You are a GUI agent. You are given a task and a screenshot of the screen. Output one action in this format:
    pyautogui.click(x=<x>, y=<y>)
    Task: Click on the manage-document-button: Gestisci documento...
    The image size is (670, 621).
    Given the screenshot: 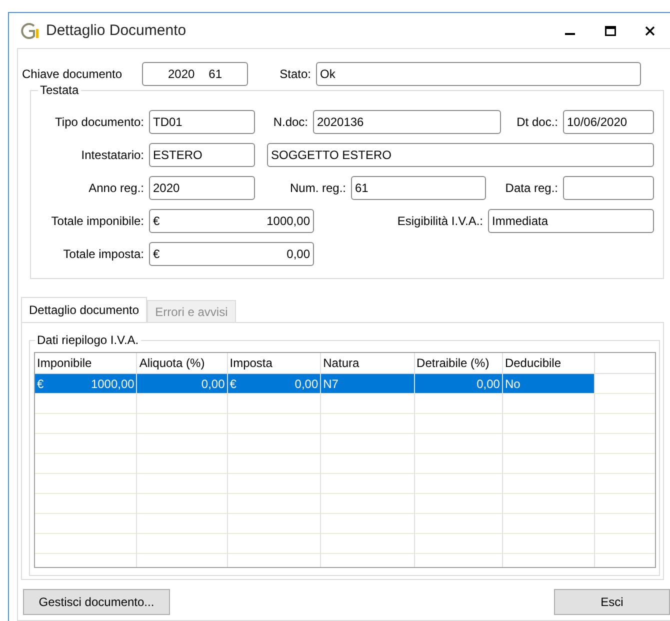 What is the action you would take?
    pyautogui.click(x=96, y=602)
    